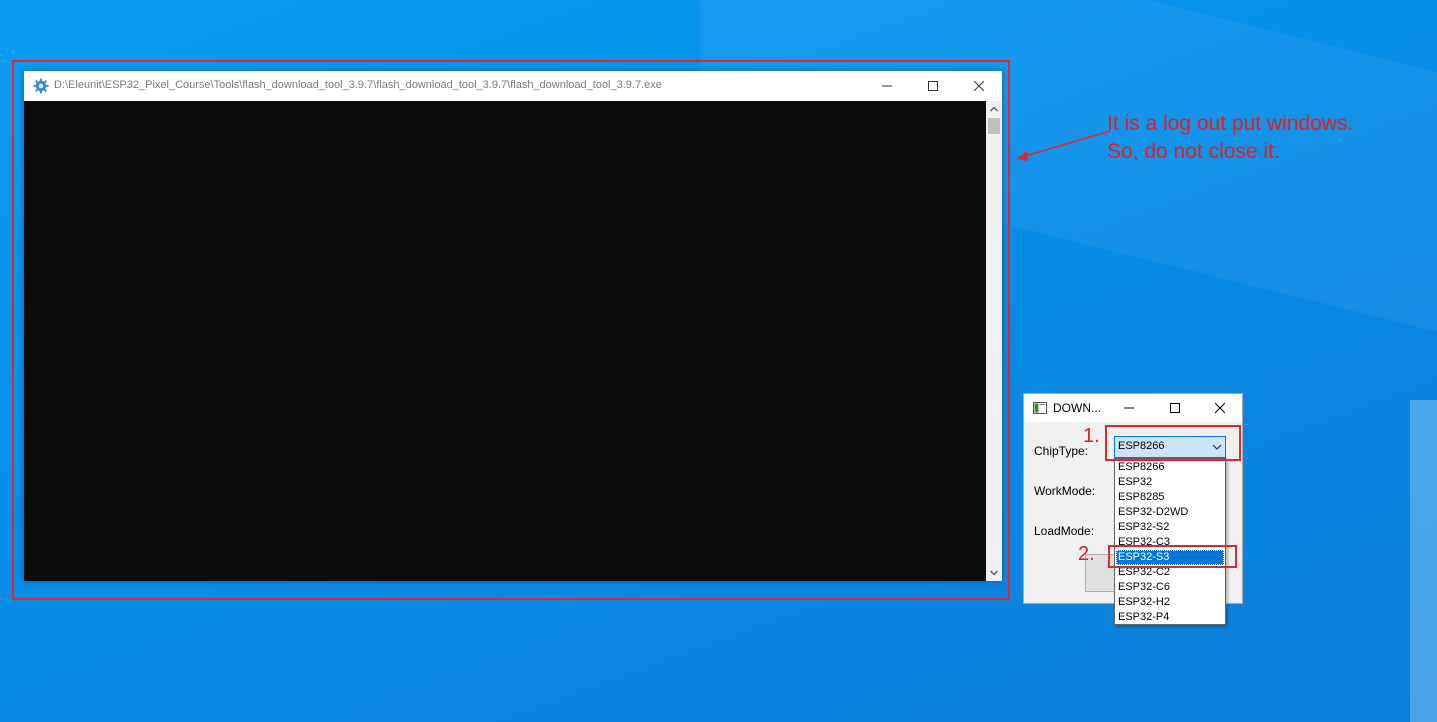  I want to click on minimize-icon, so click(1129, 408).